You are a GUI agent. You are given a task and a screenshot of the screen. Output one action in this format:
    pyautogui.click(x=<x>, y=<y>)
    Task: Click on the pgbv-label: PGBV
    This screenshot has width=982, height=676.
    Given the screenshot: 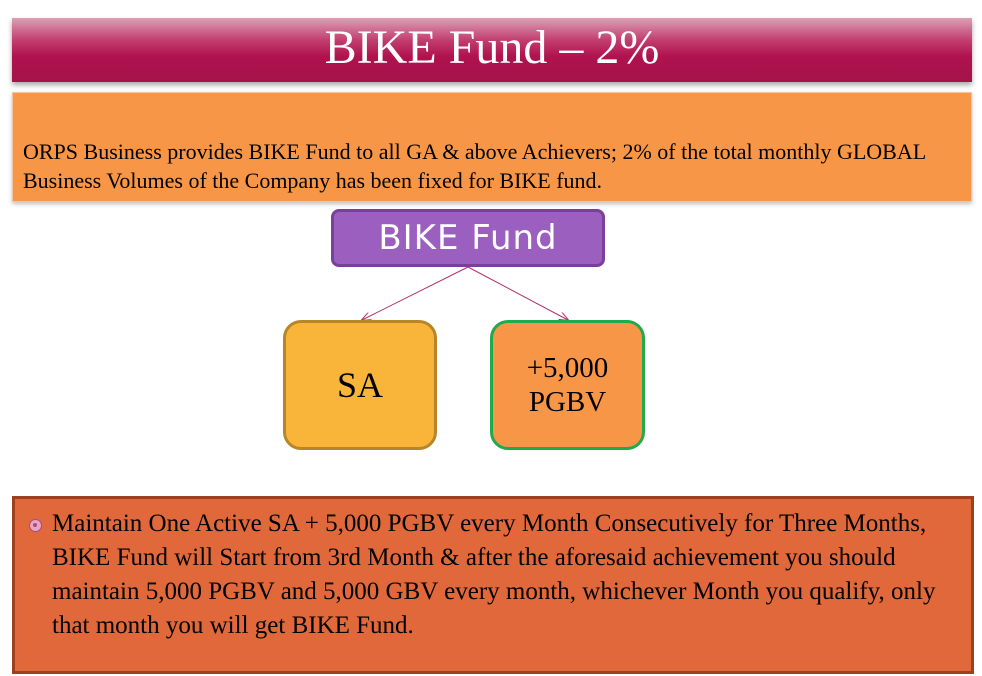 What is the action you would take?
    pyautogui.click(x=567, y=402)
    